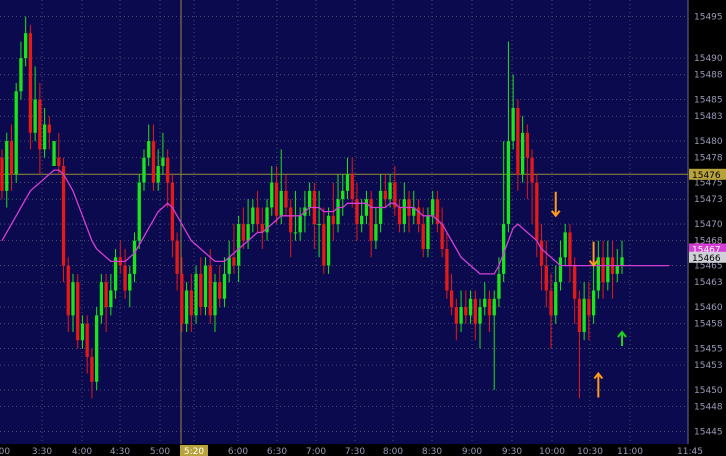 Image resolution: width=726 pixels, height=456 pixels. What do you see at coordinates (708, 18) in the screenshot?
I see `y-tick-label: 15495` at bounding box center [708, 18].